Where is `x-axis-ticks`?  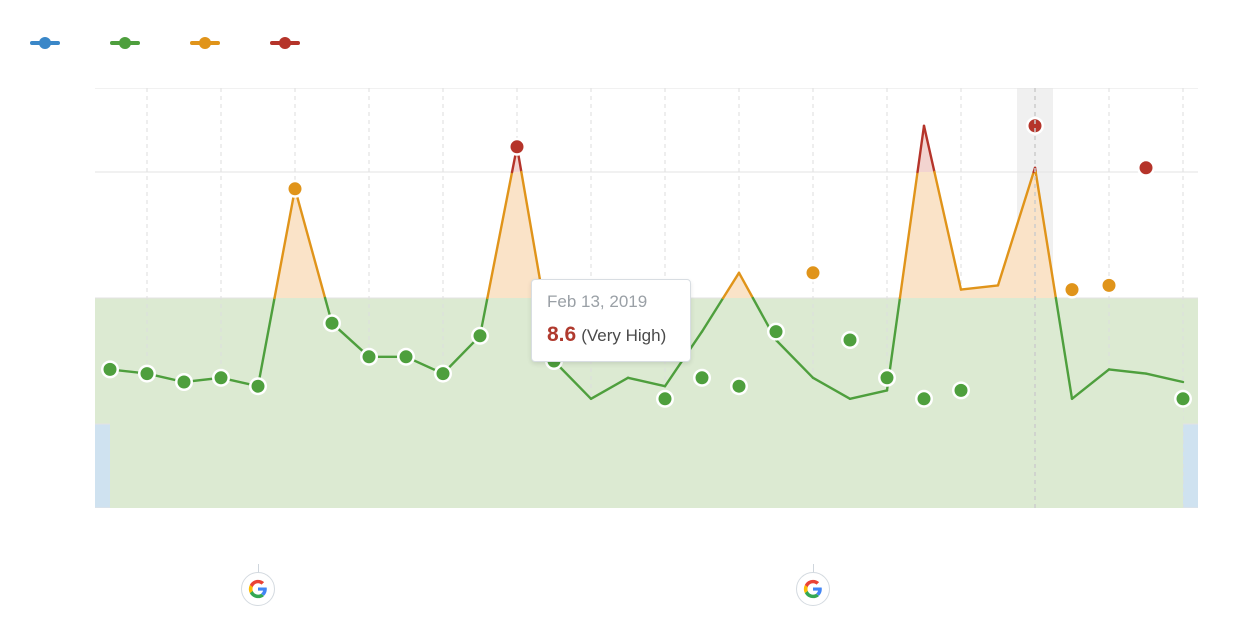
x-axis-ticks is located at coordinates (646, 536).